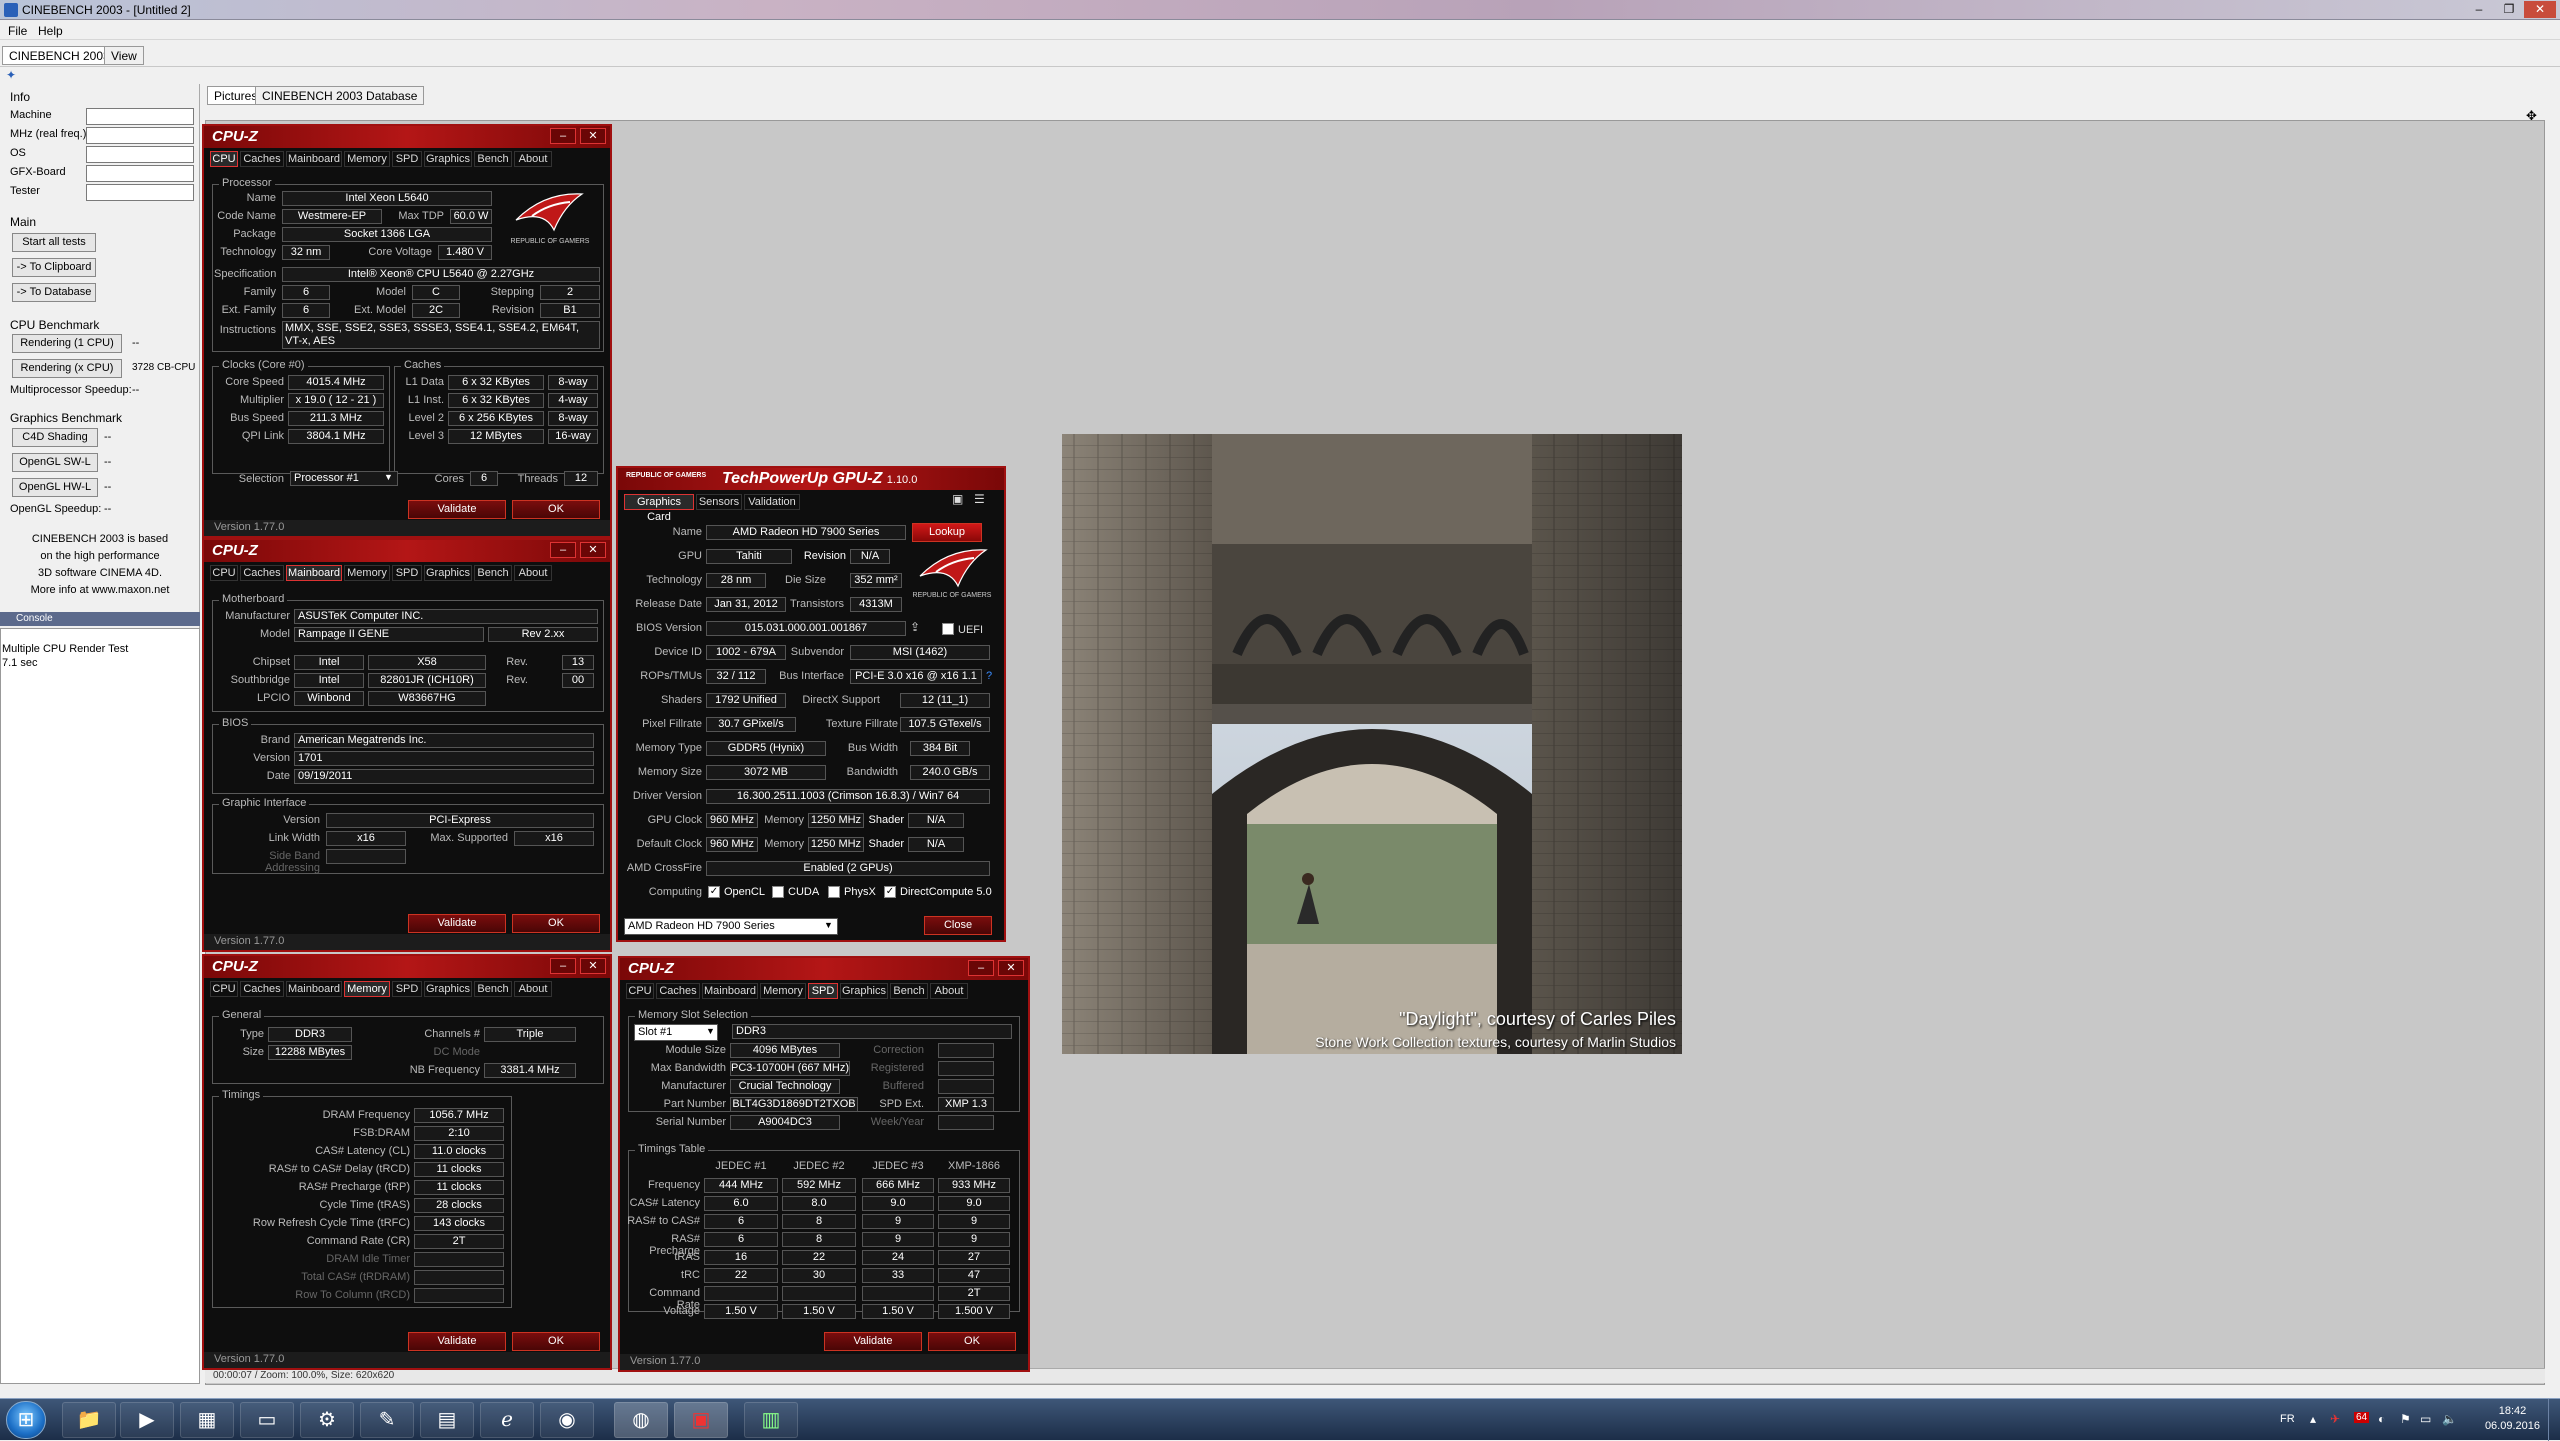 Image resolution: width=2560 pixels, height=1441 pixels. Describe the element at coordinates (771, 1420) in the screenshot. I see `taskbar-gpuz: ▥` at that location.